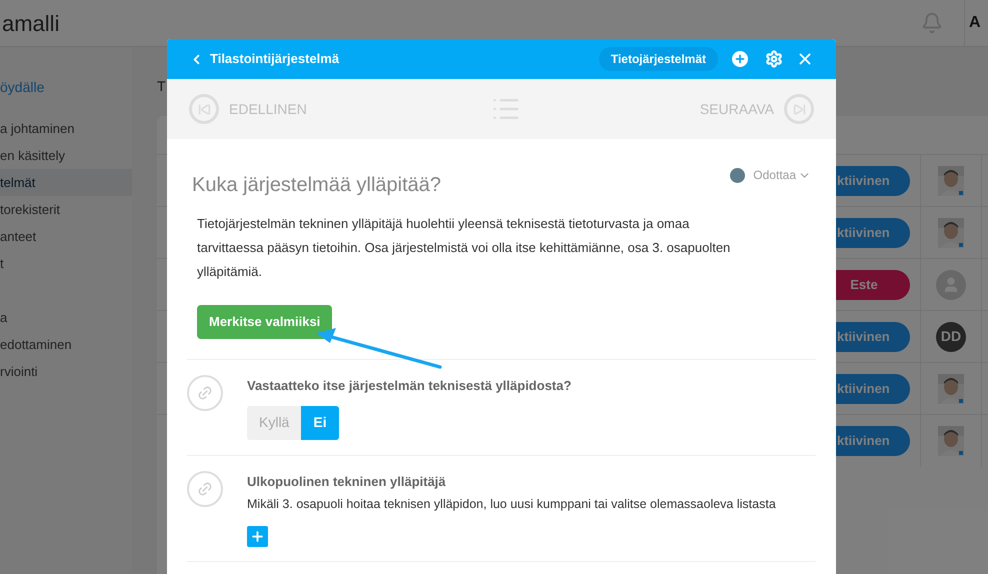 The image size is (988, 574). I want to click on sidebar-item: rviointi, so click(66, 371).